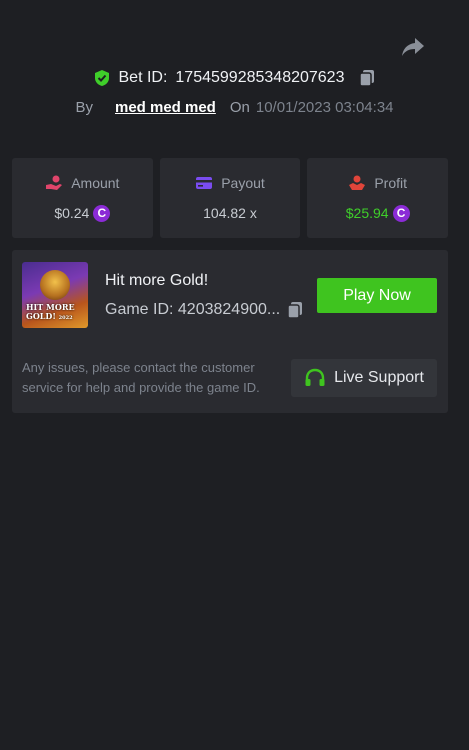 Image resolution: width=469 pixels, height=750 pixels. Describe the element at coordinates (82, 198) in the screenshot. I see `stat-amount: Amount $0.24 C` at that location.